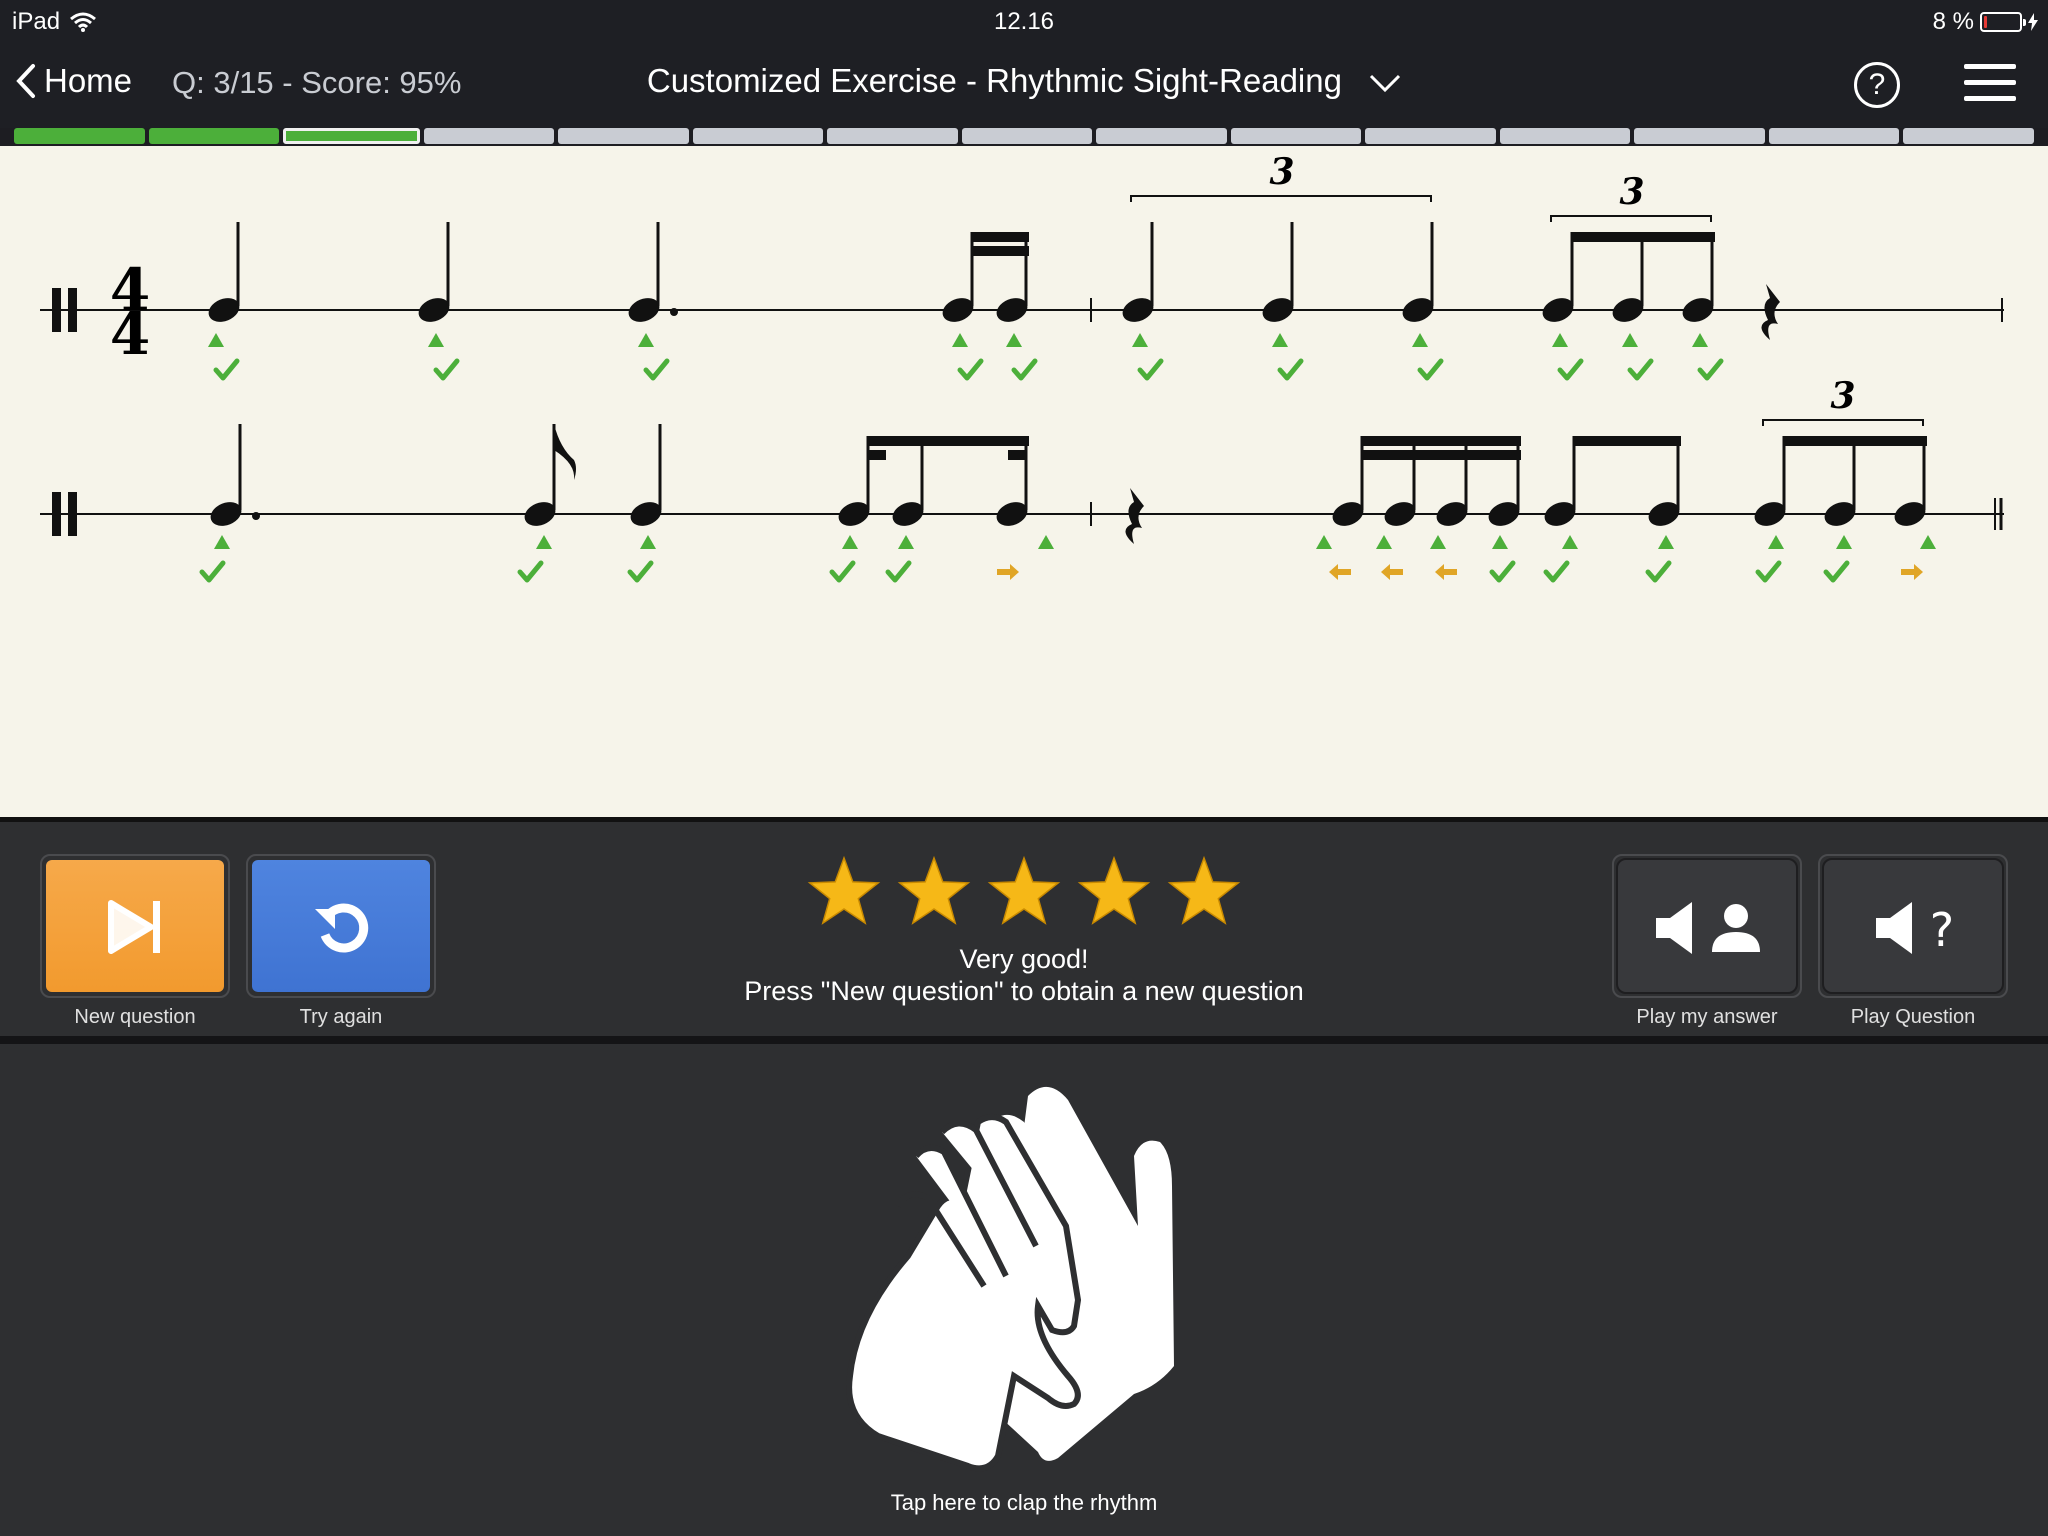  What do you see at coordinates (1990, 83) in the screenshot?
I see `menu-button` at bounding box center [1990, 83].